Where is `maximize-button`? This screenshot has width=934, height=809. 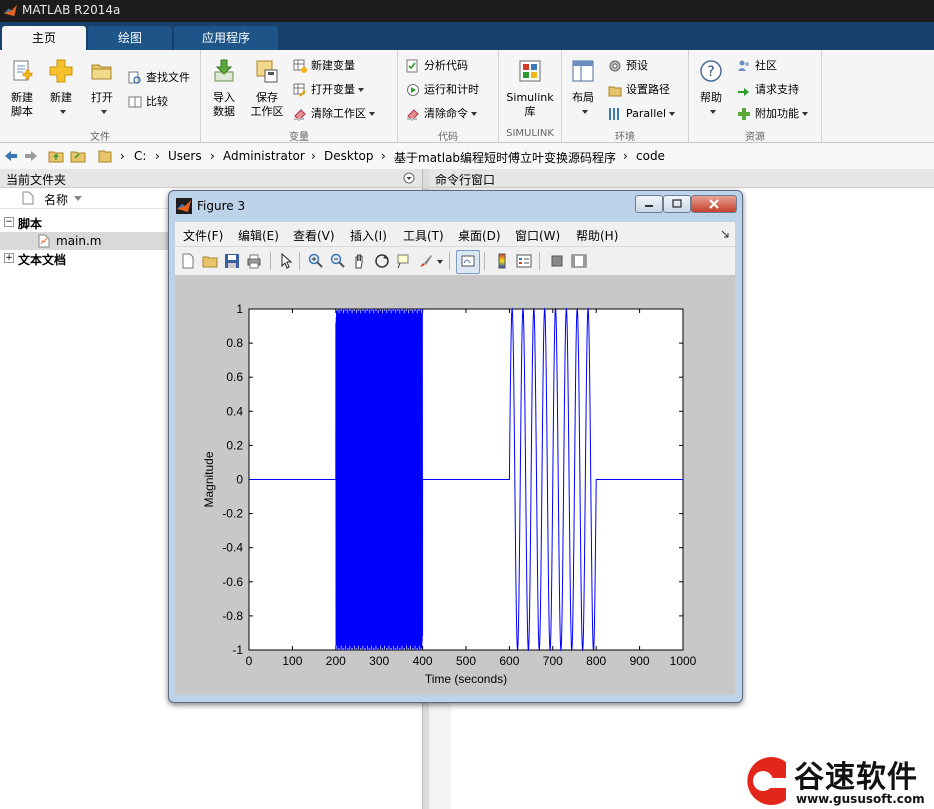 maximize-button is located at coordinates (677, 204).